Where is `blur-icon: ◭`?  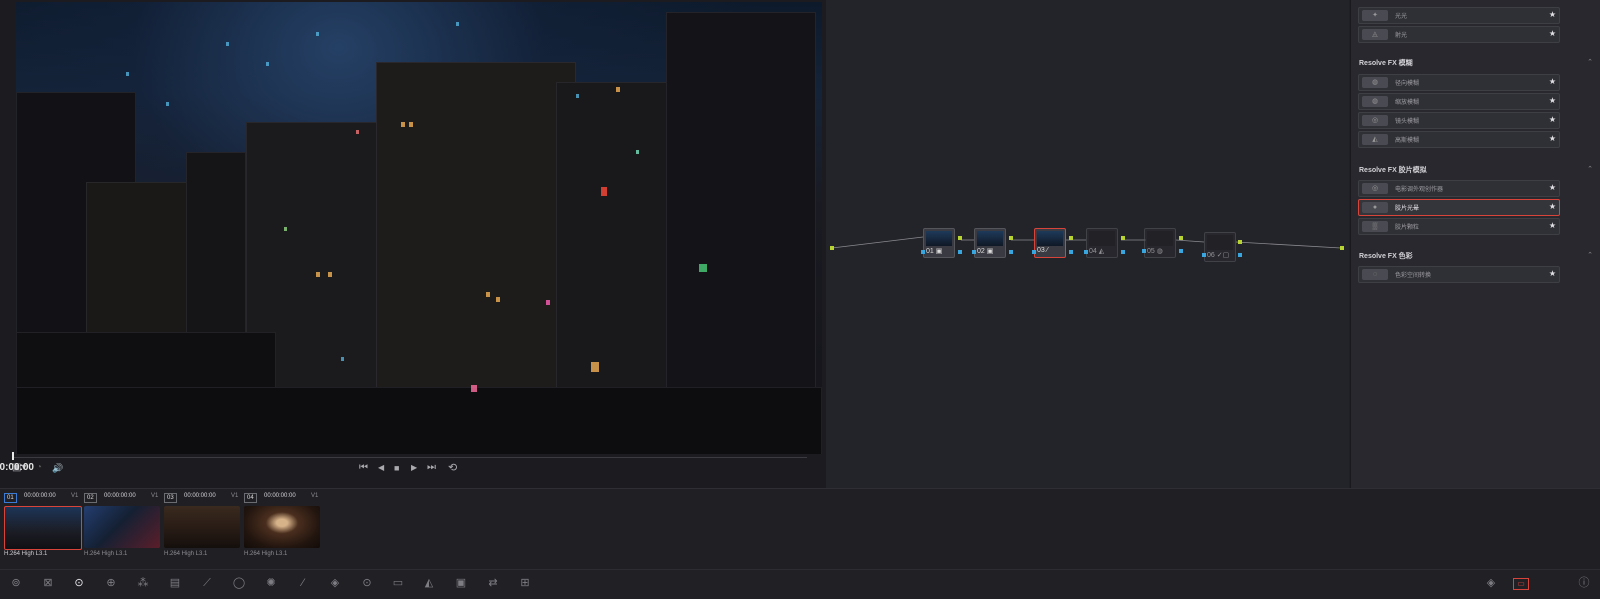
blur-icon: ◭ is located at coordinates (429, 583).